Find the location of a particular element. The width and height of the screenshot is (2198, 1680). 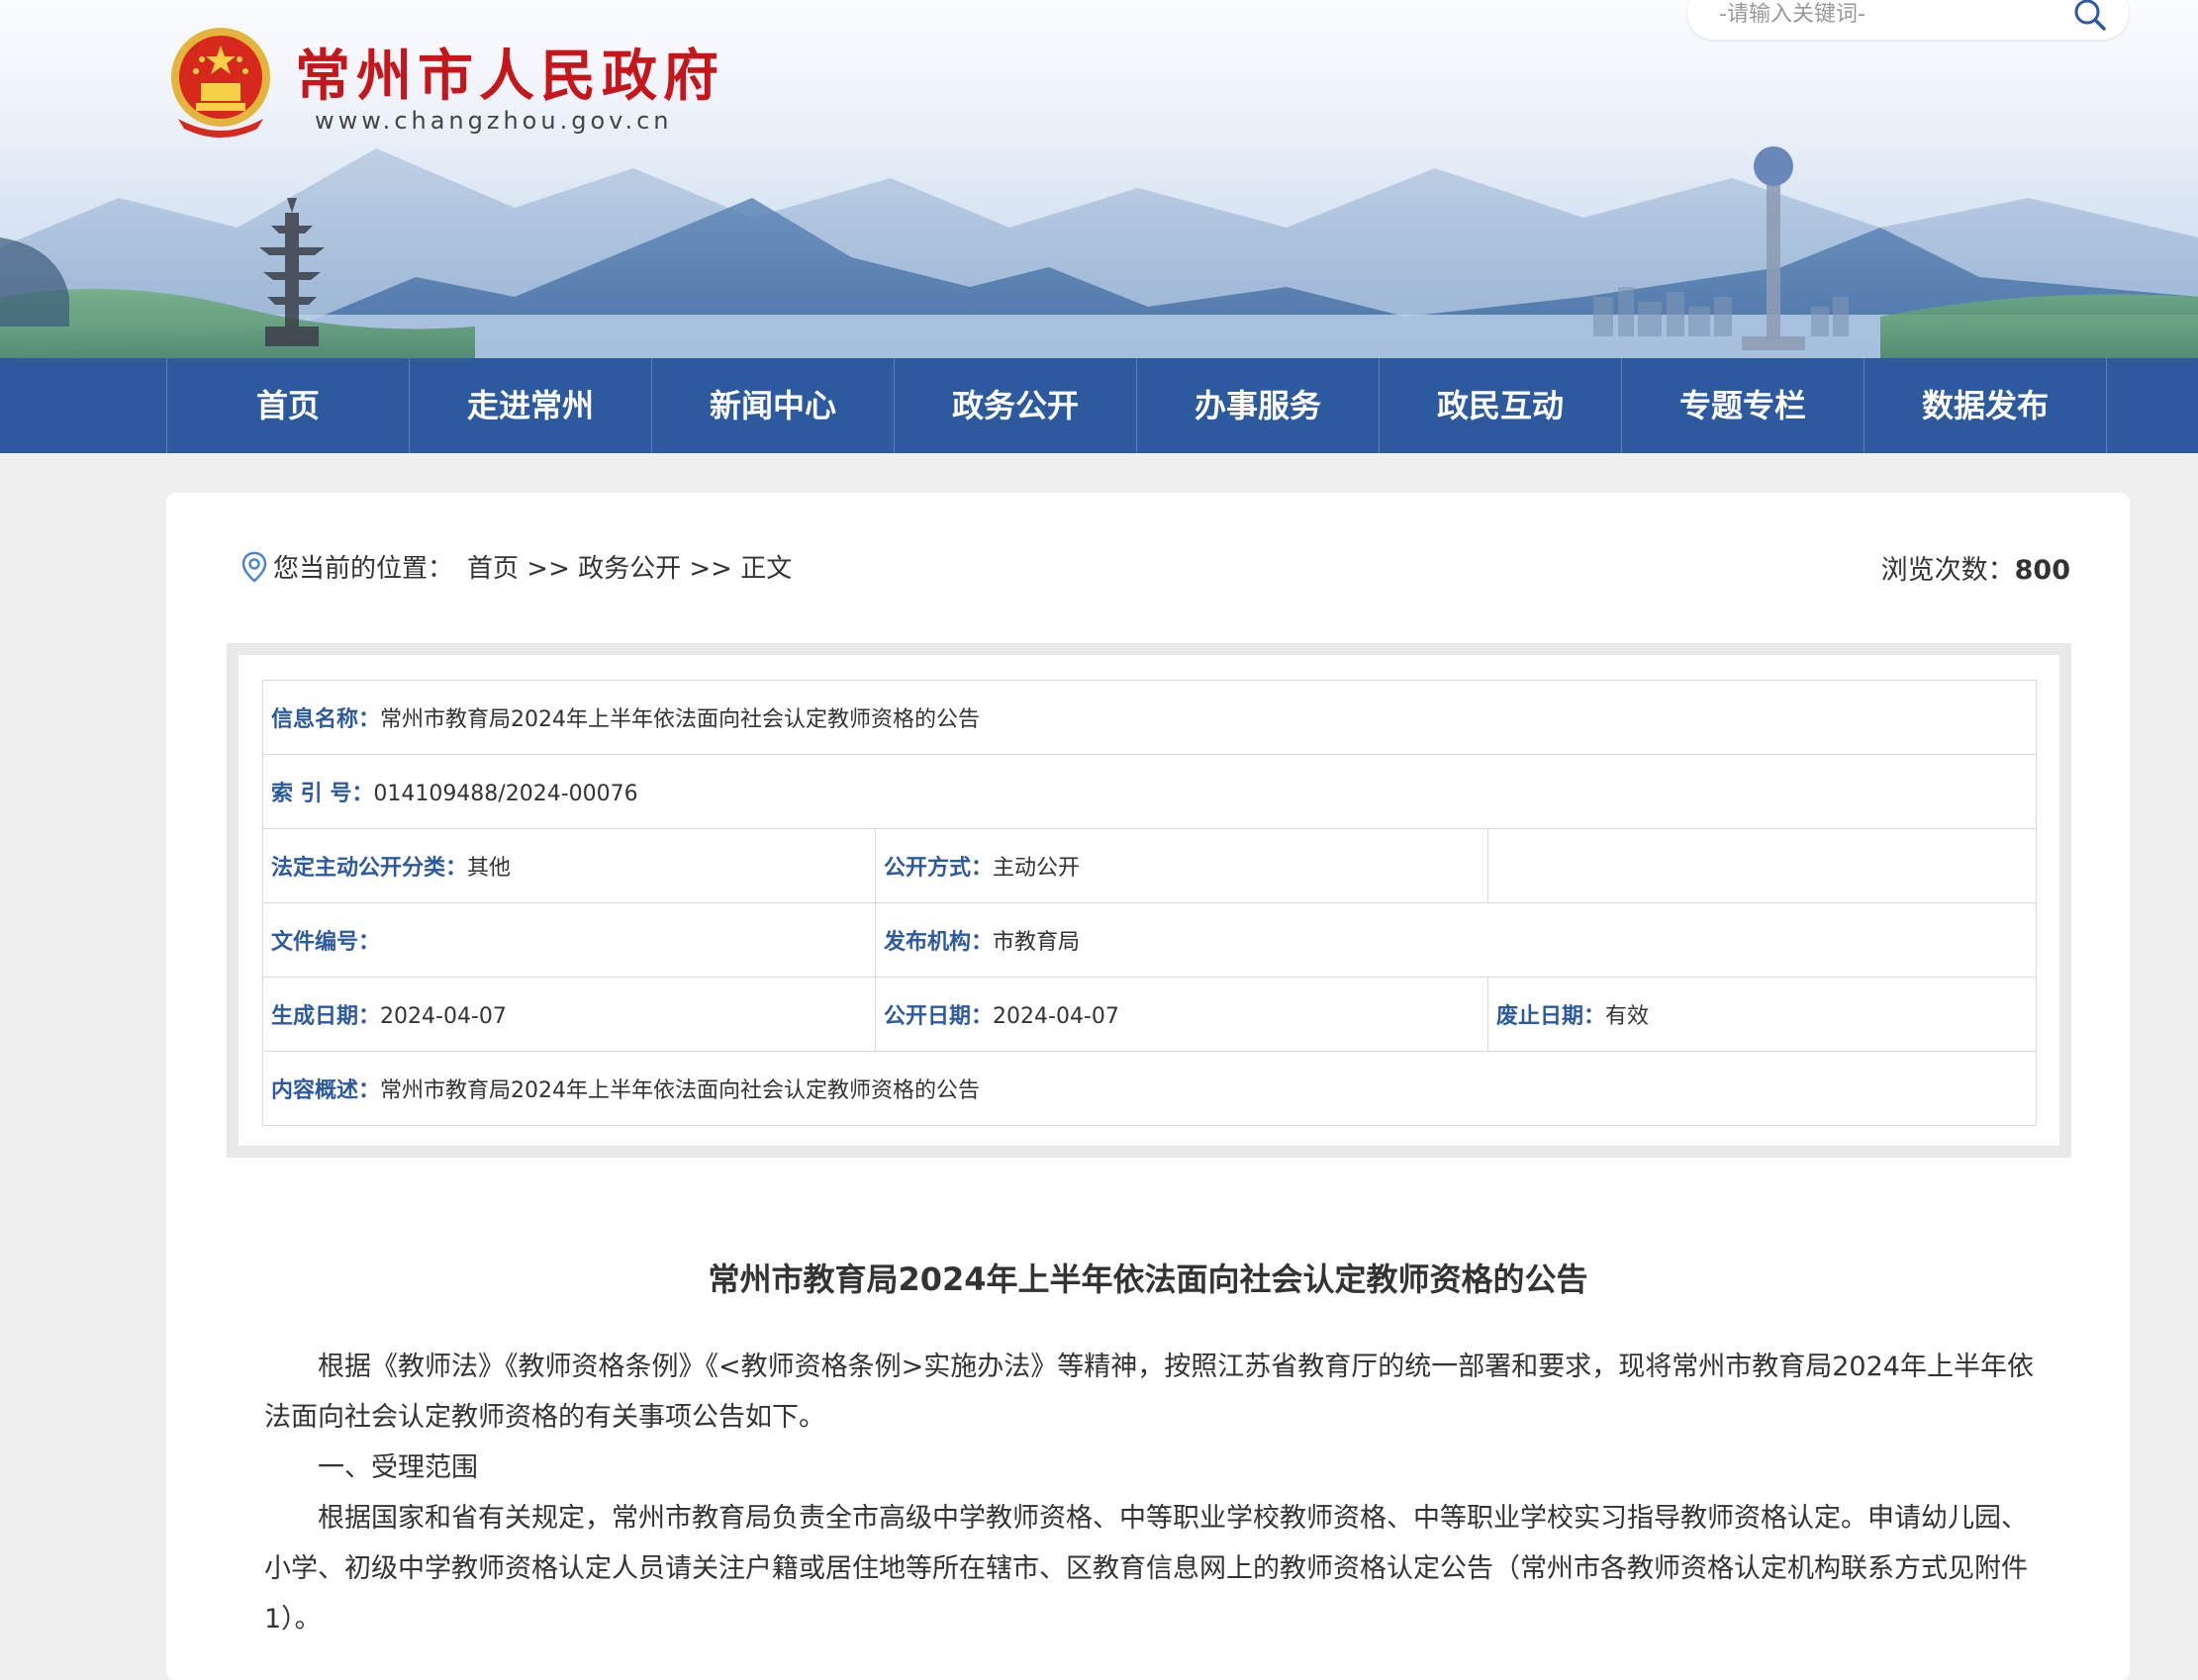

nav-item-news: 新闻中心 is located at coordinates (773, 405).